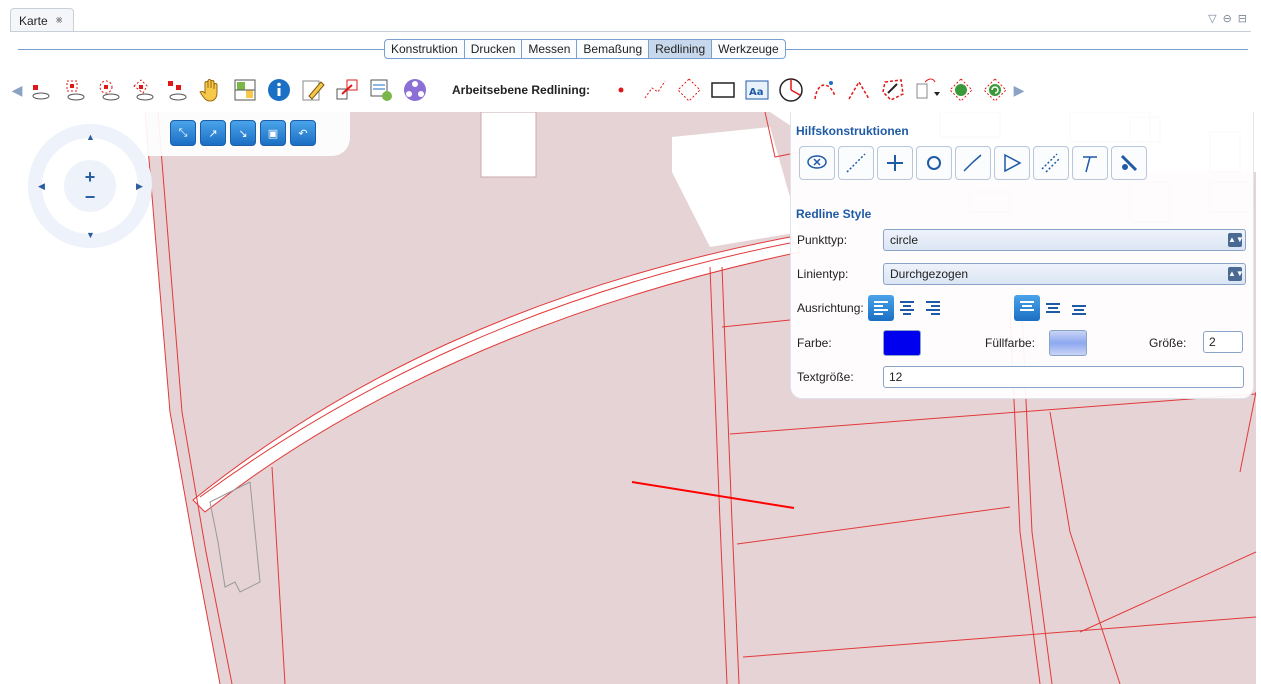 This screenshot has width=1261, height=684. Describe the element at coordinates (493, 49) in the screenshot. I see `tab-drucken: Drucken` at that location.